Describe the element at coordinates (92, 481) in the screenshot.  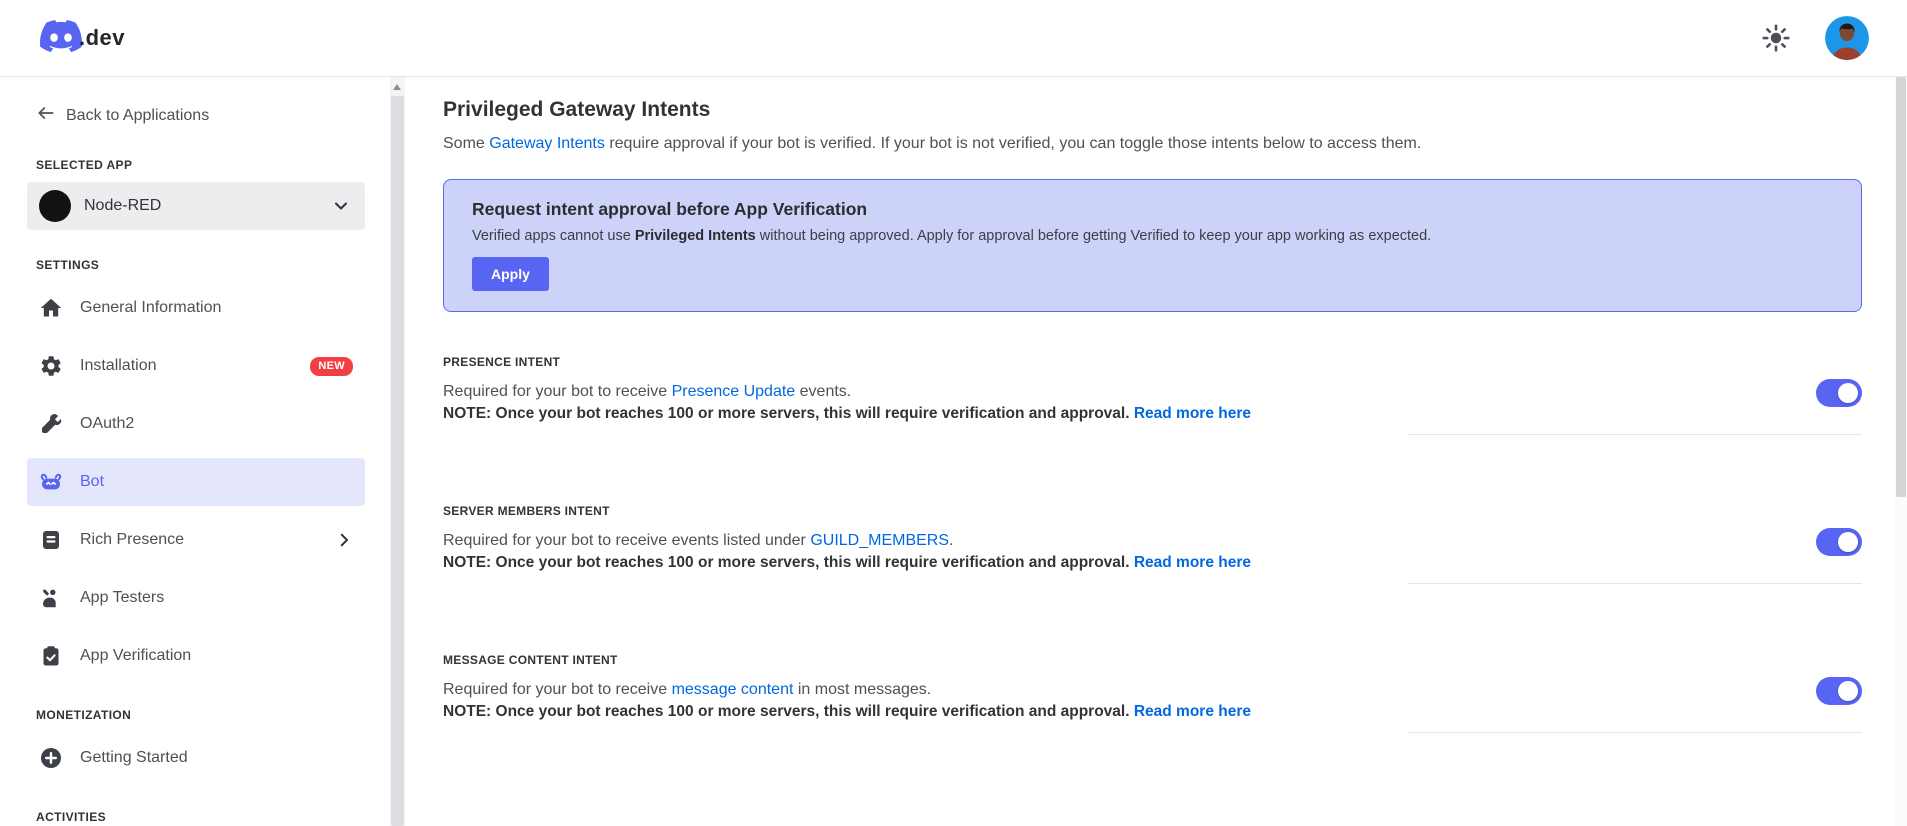
I see `sidebar-item-label: Bot` at that location.